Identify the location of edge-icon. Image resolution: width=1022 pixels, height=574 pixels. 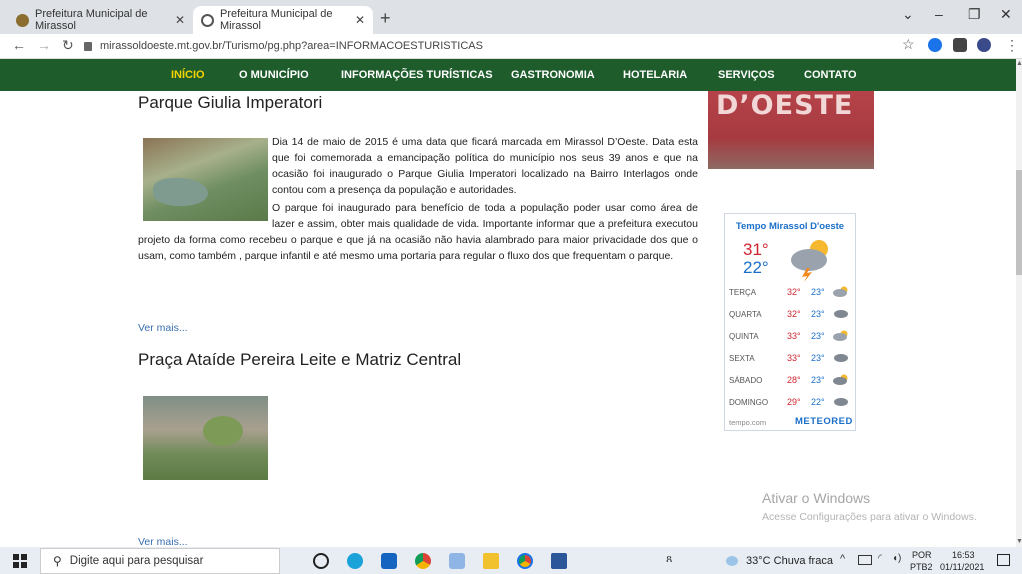
(355, 561).